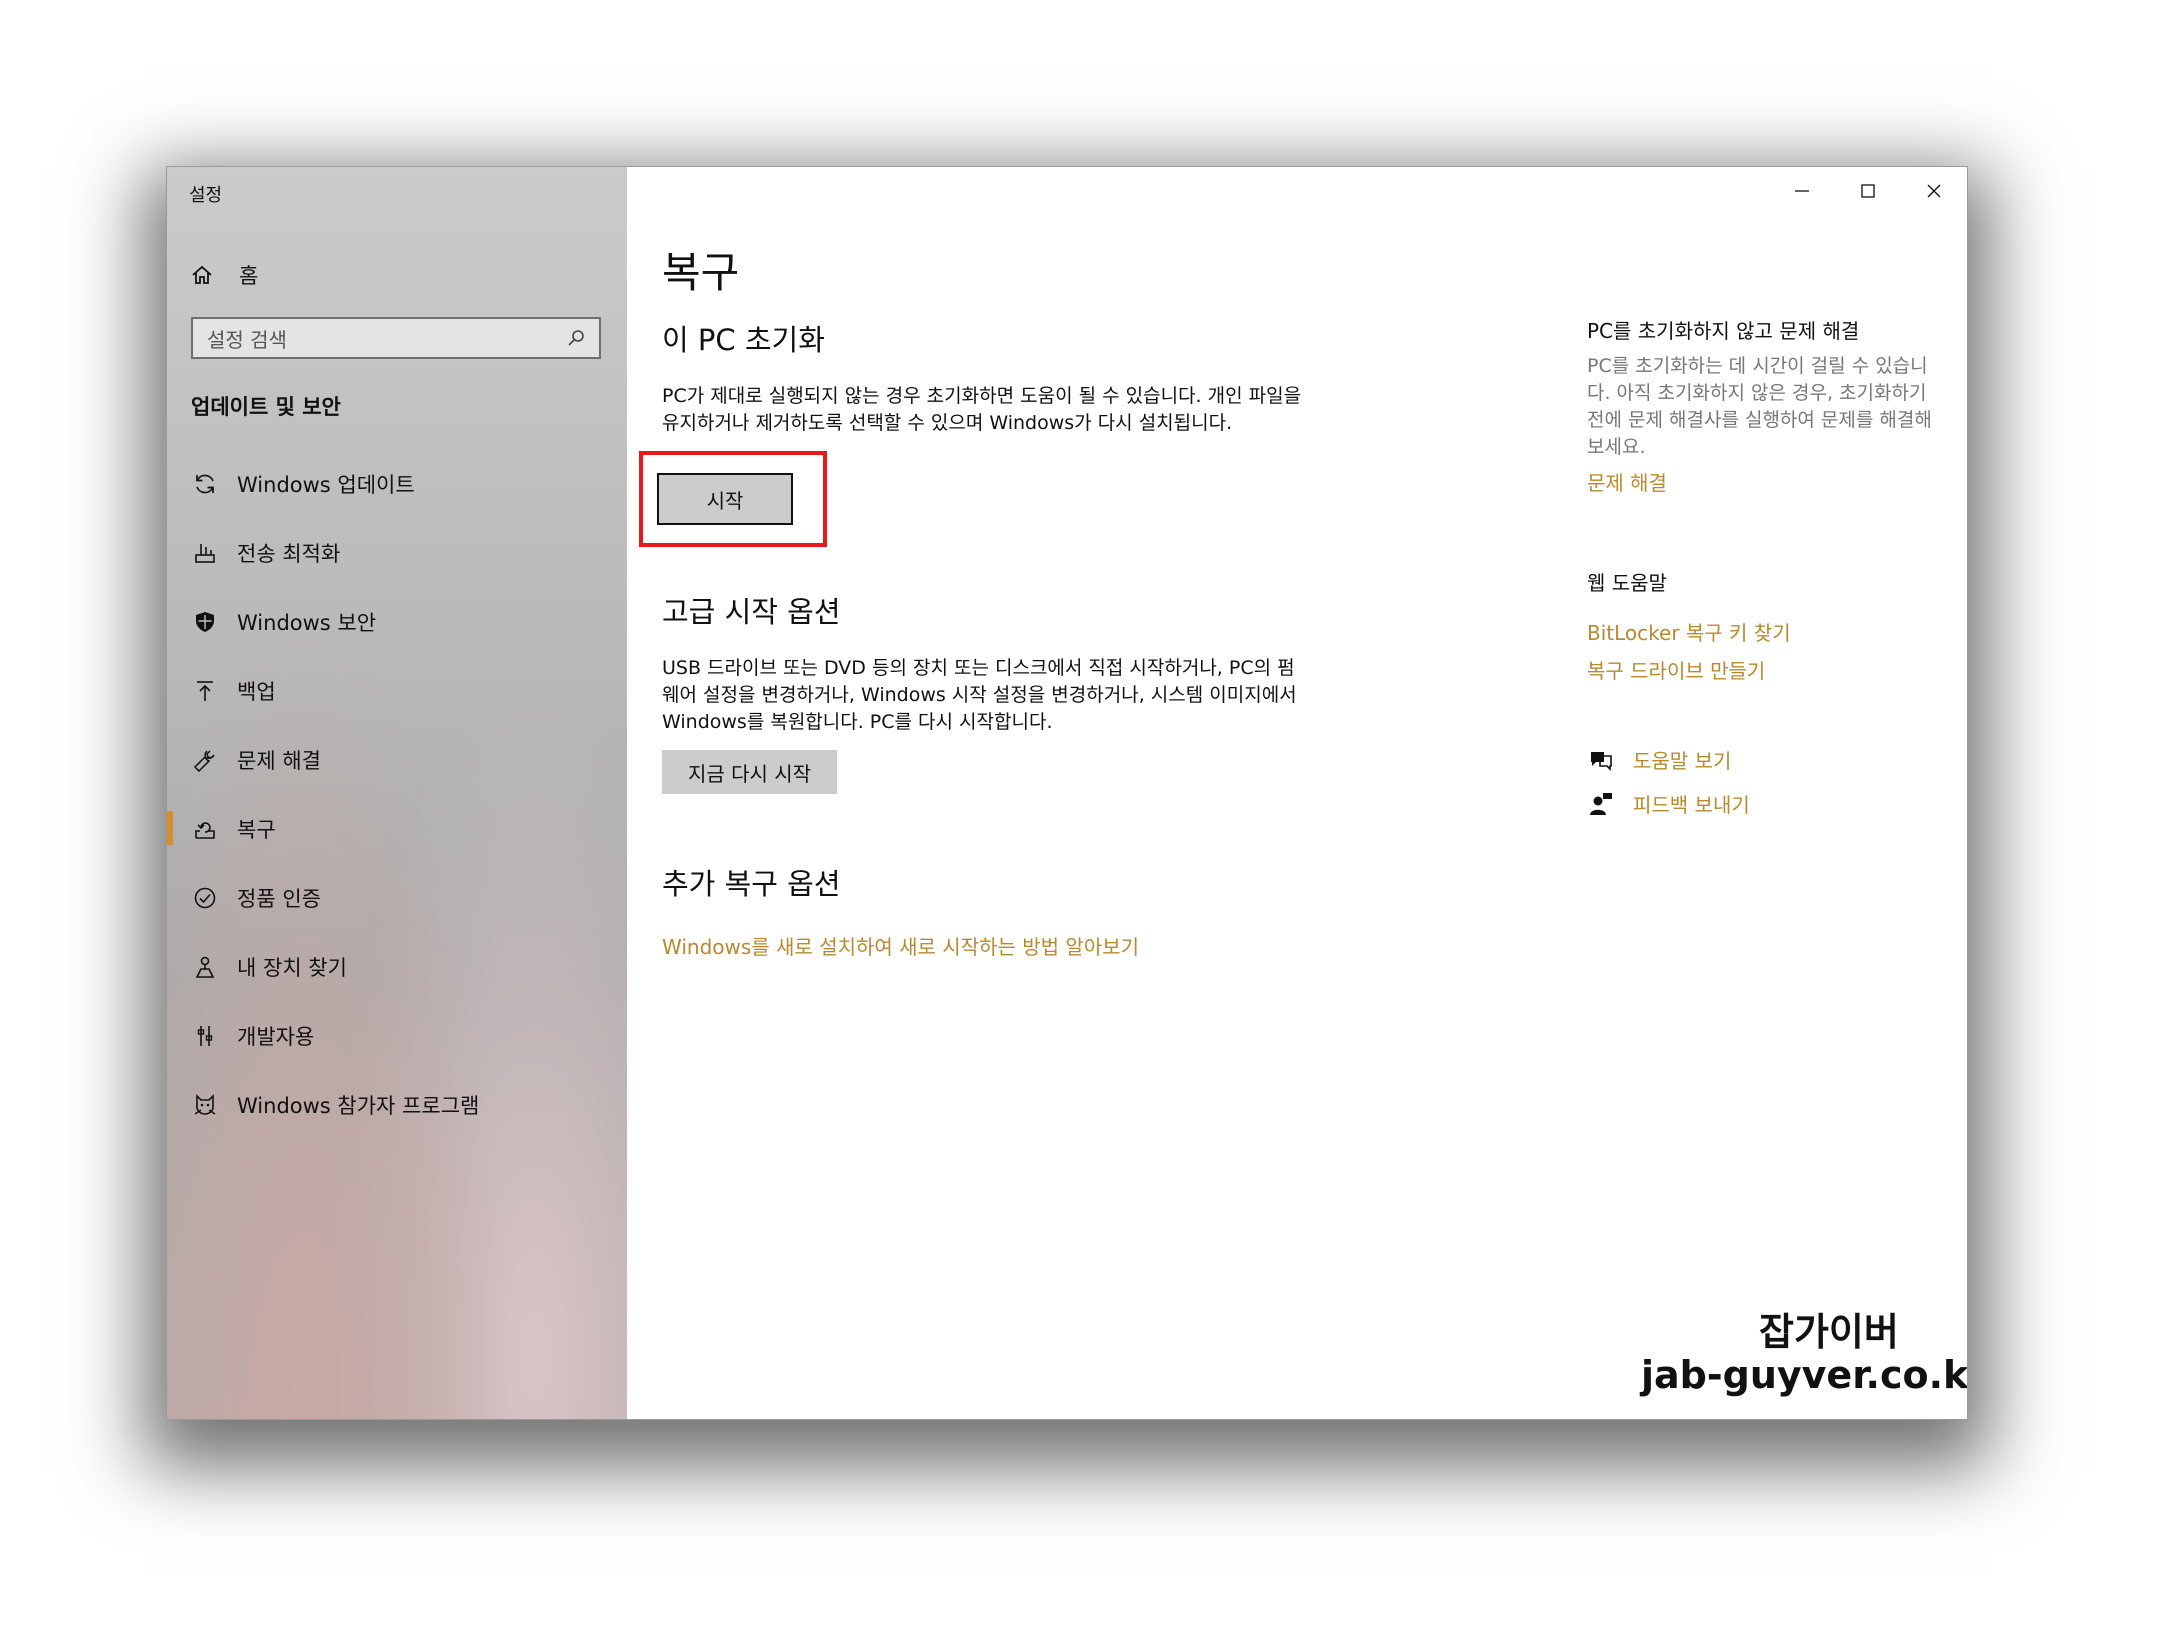  I want to click on backup-arrow-icon, so click(205, 691).